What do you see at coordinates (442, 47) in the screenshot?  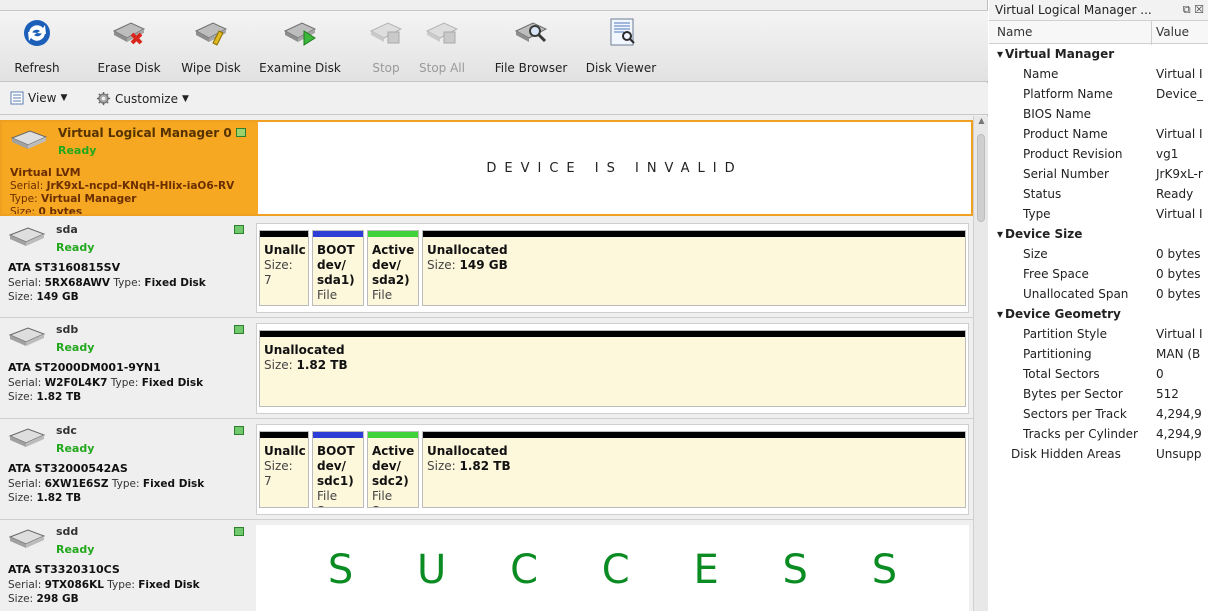 I see `stop-all-button: Stop All` at bounding box center [442, 47].